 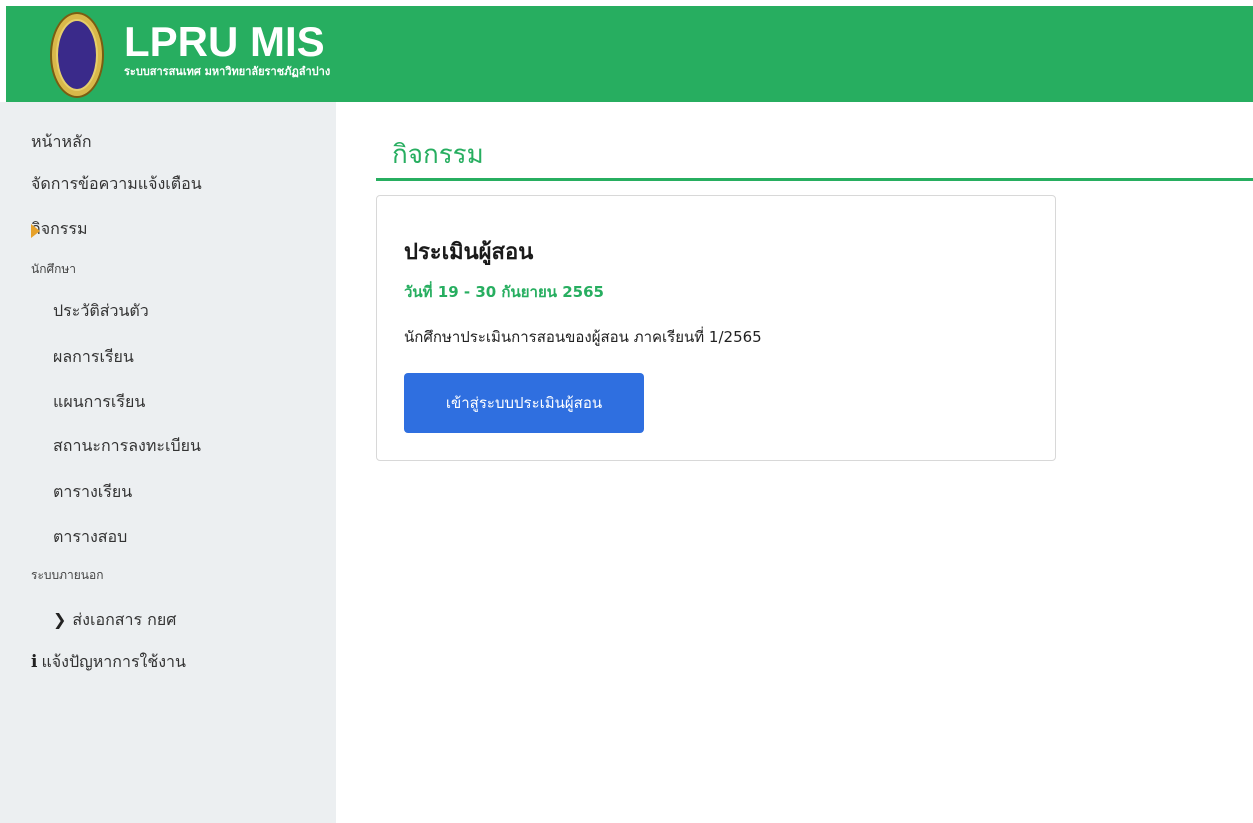 I want to click on sidebar-item-loan-documents: ❯ ส่งเอกสาร กยศ, so click(x=114, y=620).